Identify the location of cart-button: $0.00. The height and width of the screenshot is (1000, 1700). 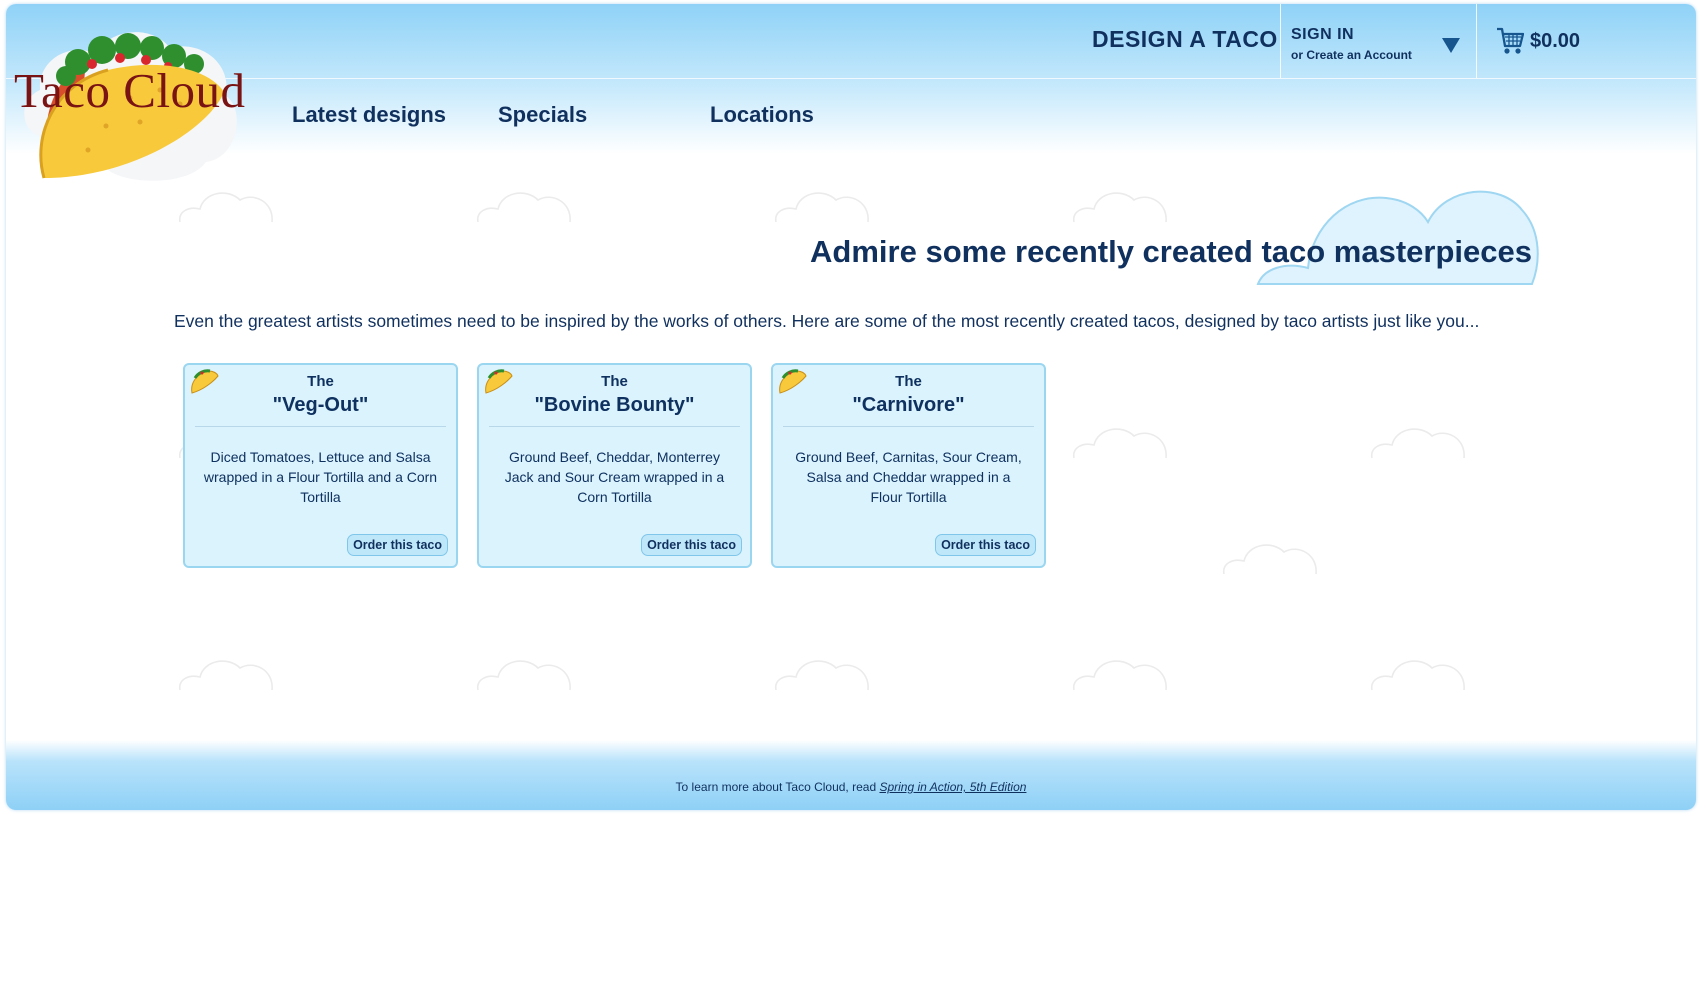
(1538, 41).